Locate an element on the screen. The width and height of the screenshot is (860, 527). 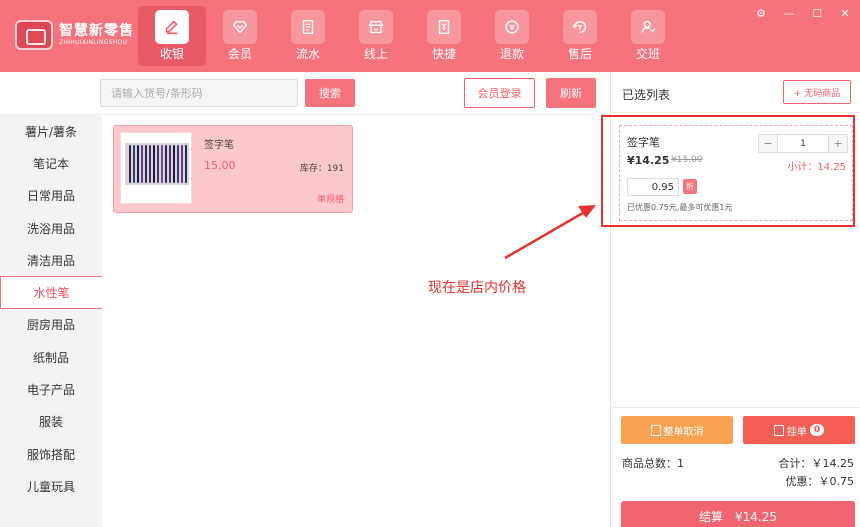
annotation-text: 现在是店内价格 is located at coordinates (477, 288).